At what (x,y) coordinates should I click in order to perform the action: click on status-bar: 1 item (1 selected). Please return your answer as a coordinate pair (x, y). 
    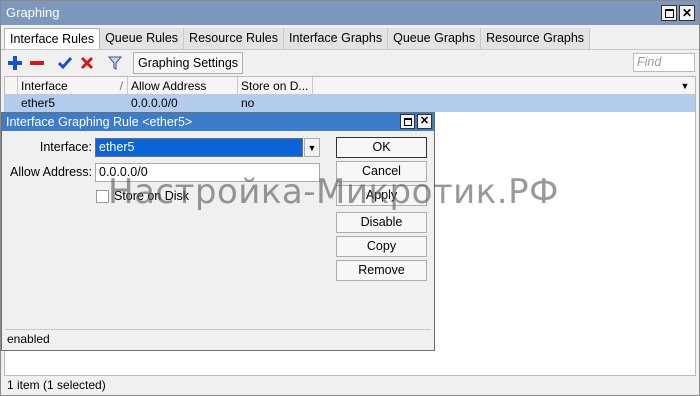
    Looking at the image, I should click on (56, 385).